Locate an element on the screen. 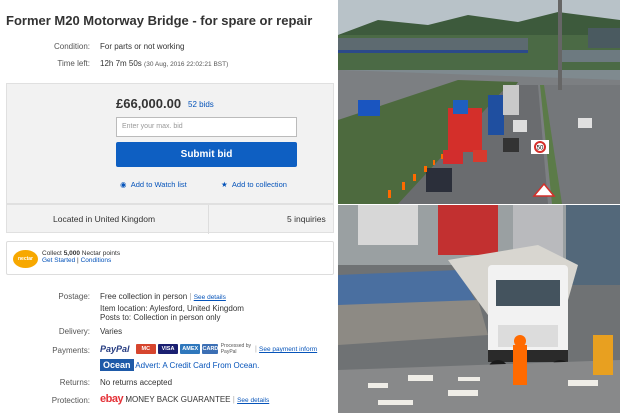  processed-by-paypal: Processed by PayPal is located at coordinates (235, 349).